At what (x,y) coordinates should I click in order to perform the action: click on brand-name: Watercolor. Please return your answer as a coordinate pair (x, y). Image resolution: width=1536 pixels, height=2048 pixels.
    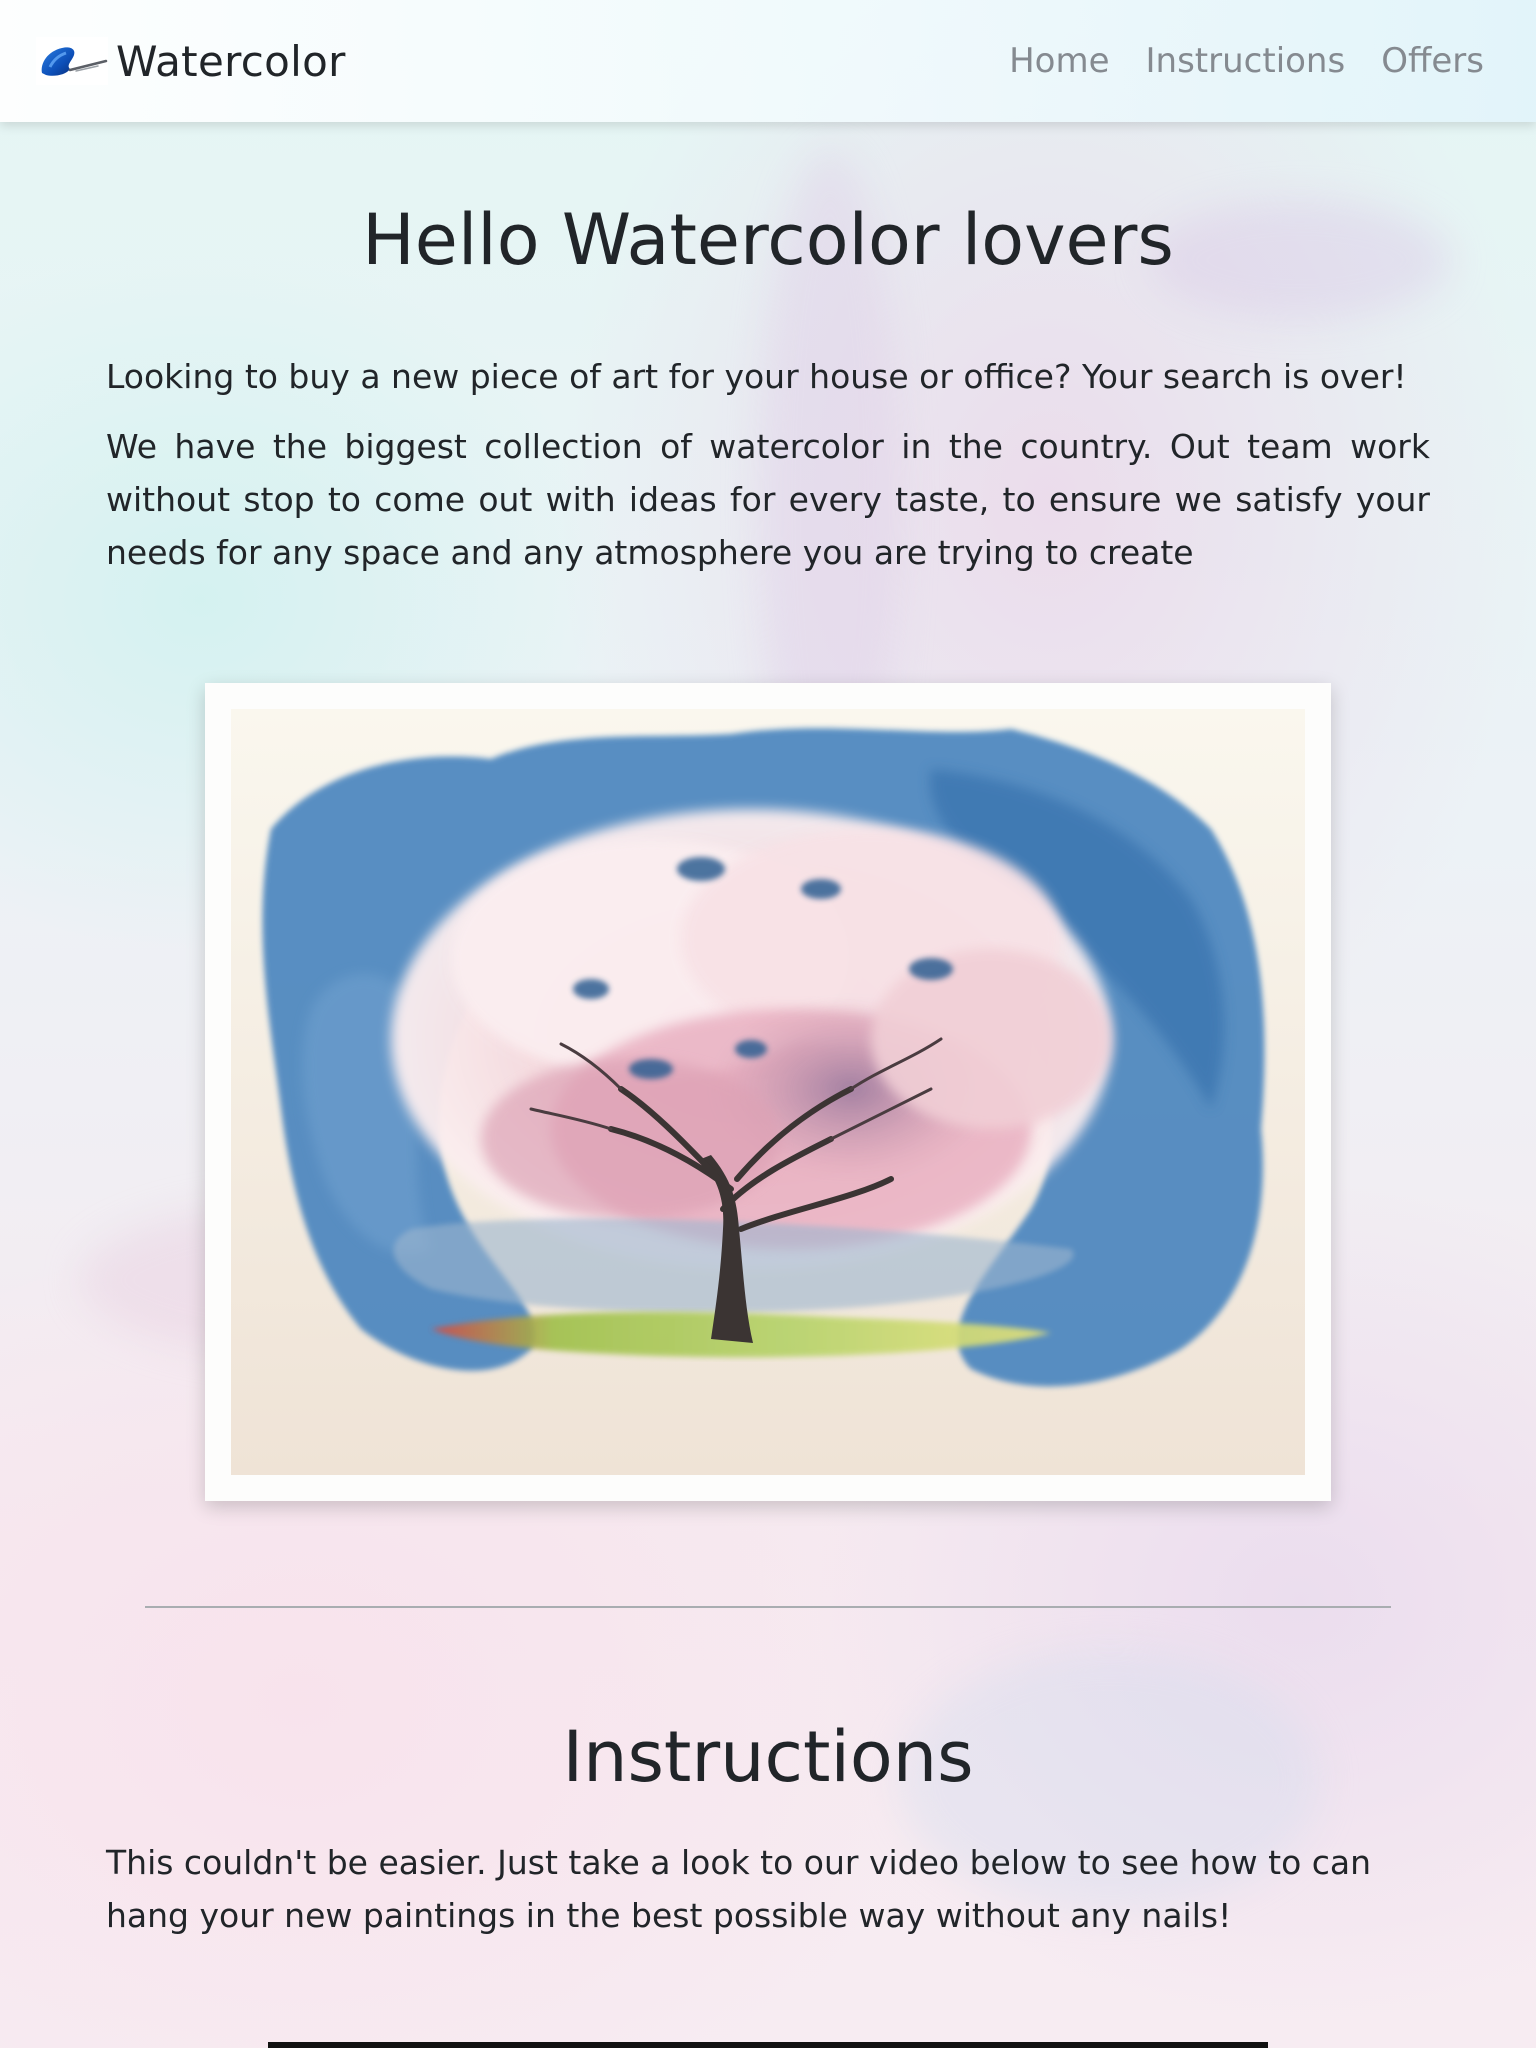
    Looking at the image, I should click on (231, 61).